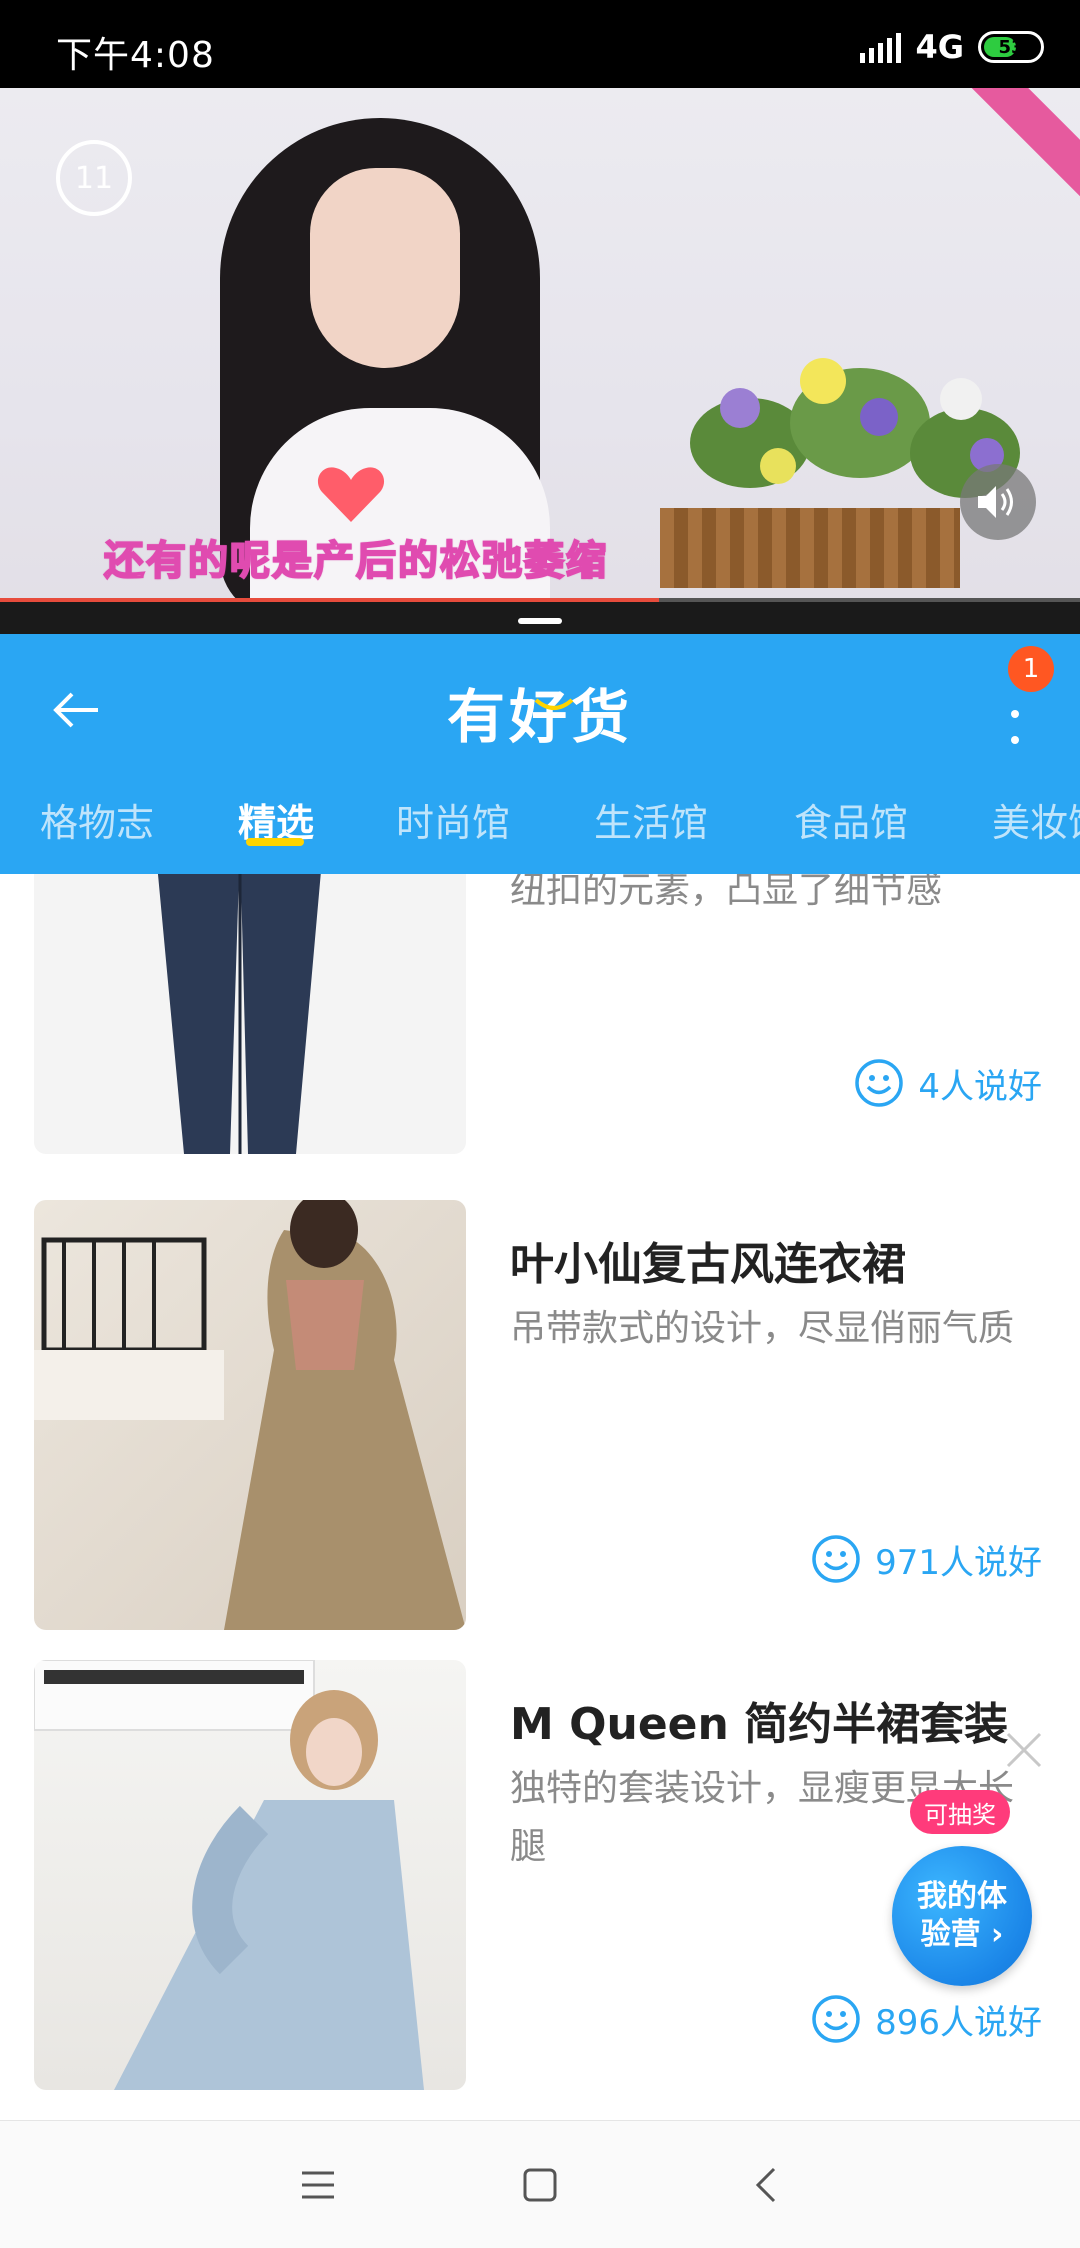 The width and height of the screenshot is (1080, 2248). What do you see at coordinates (1024, 143) in the screenshot?
I see `video-corner-ribbon` at bounding box center [1024, 143].